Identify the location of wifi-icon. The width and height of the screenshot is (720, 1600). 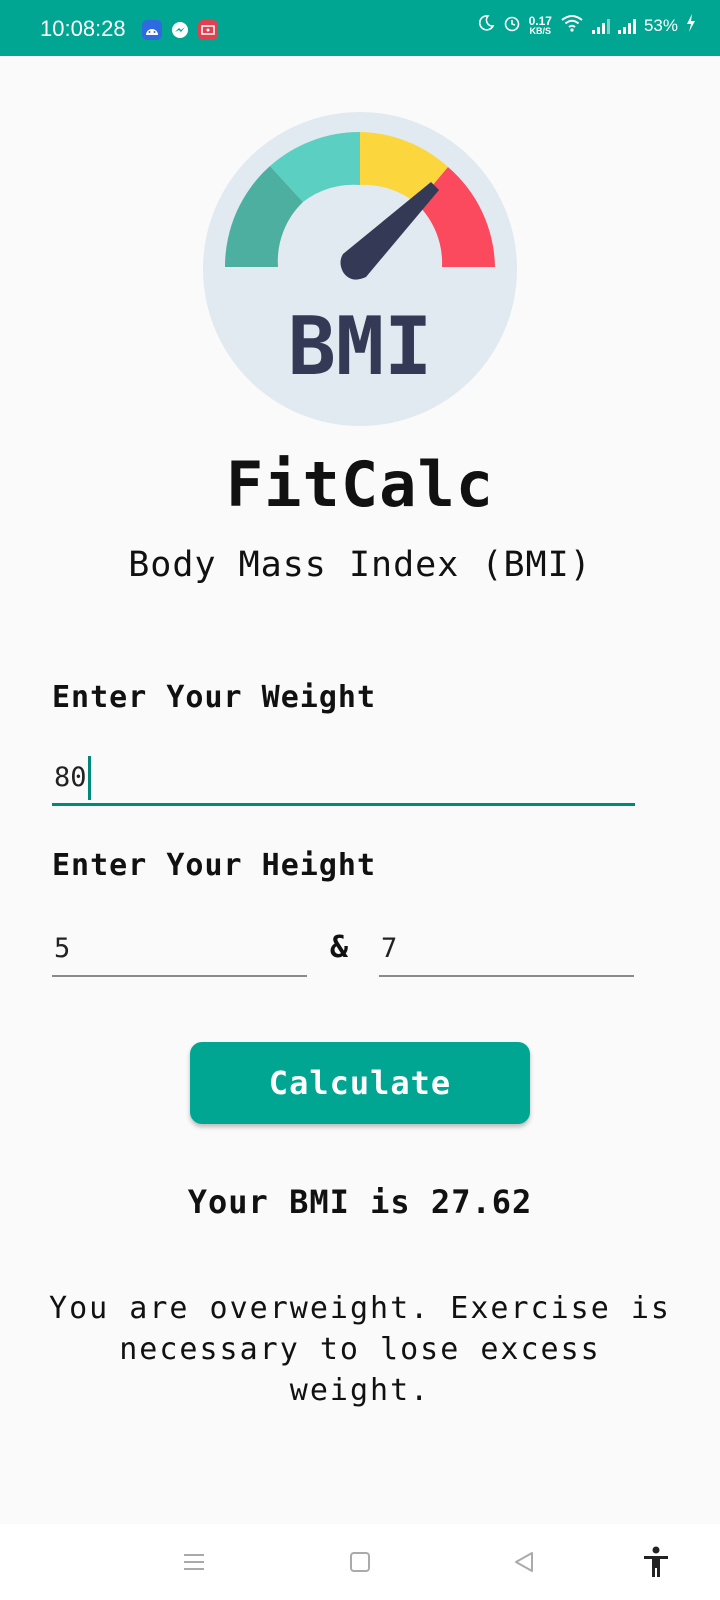
(572, 25).